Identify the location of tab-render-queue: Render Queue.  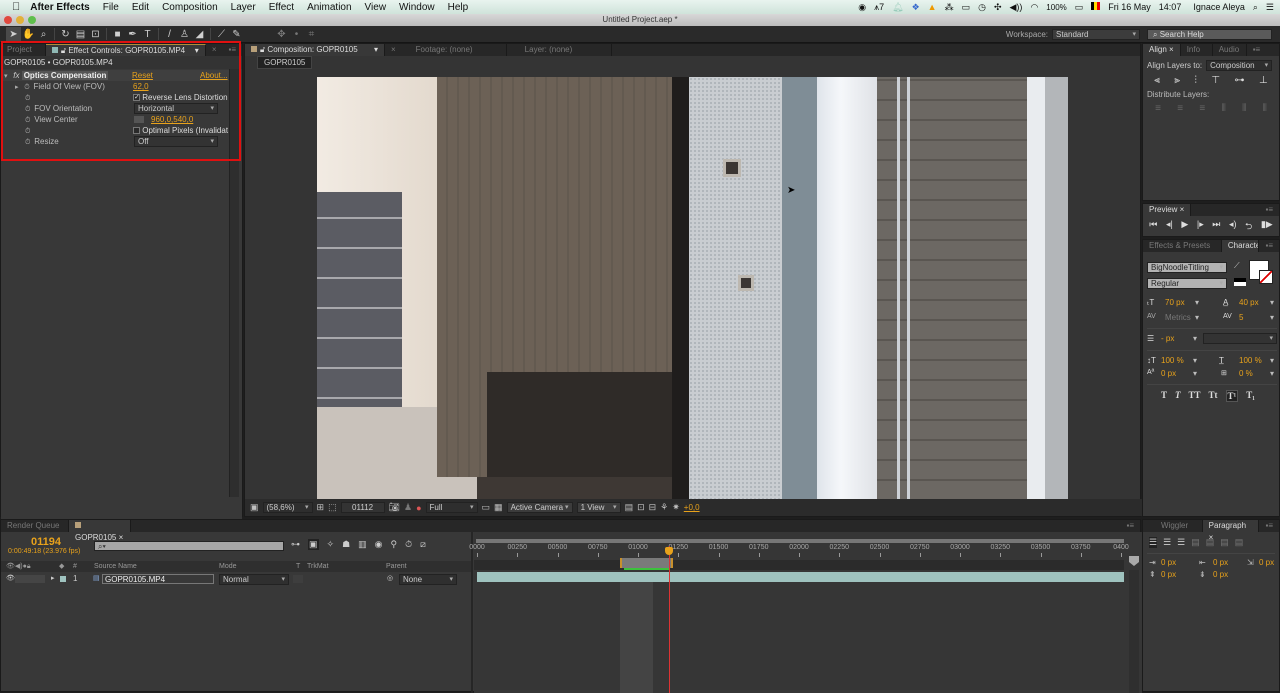
(35, 526).